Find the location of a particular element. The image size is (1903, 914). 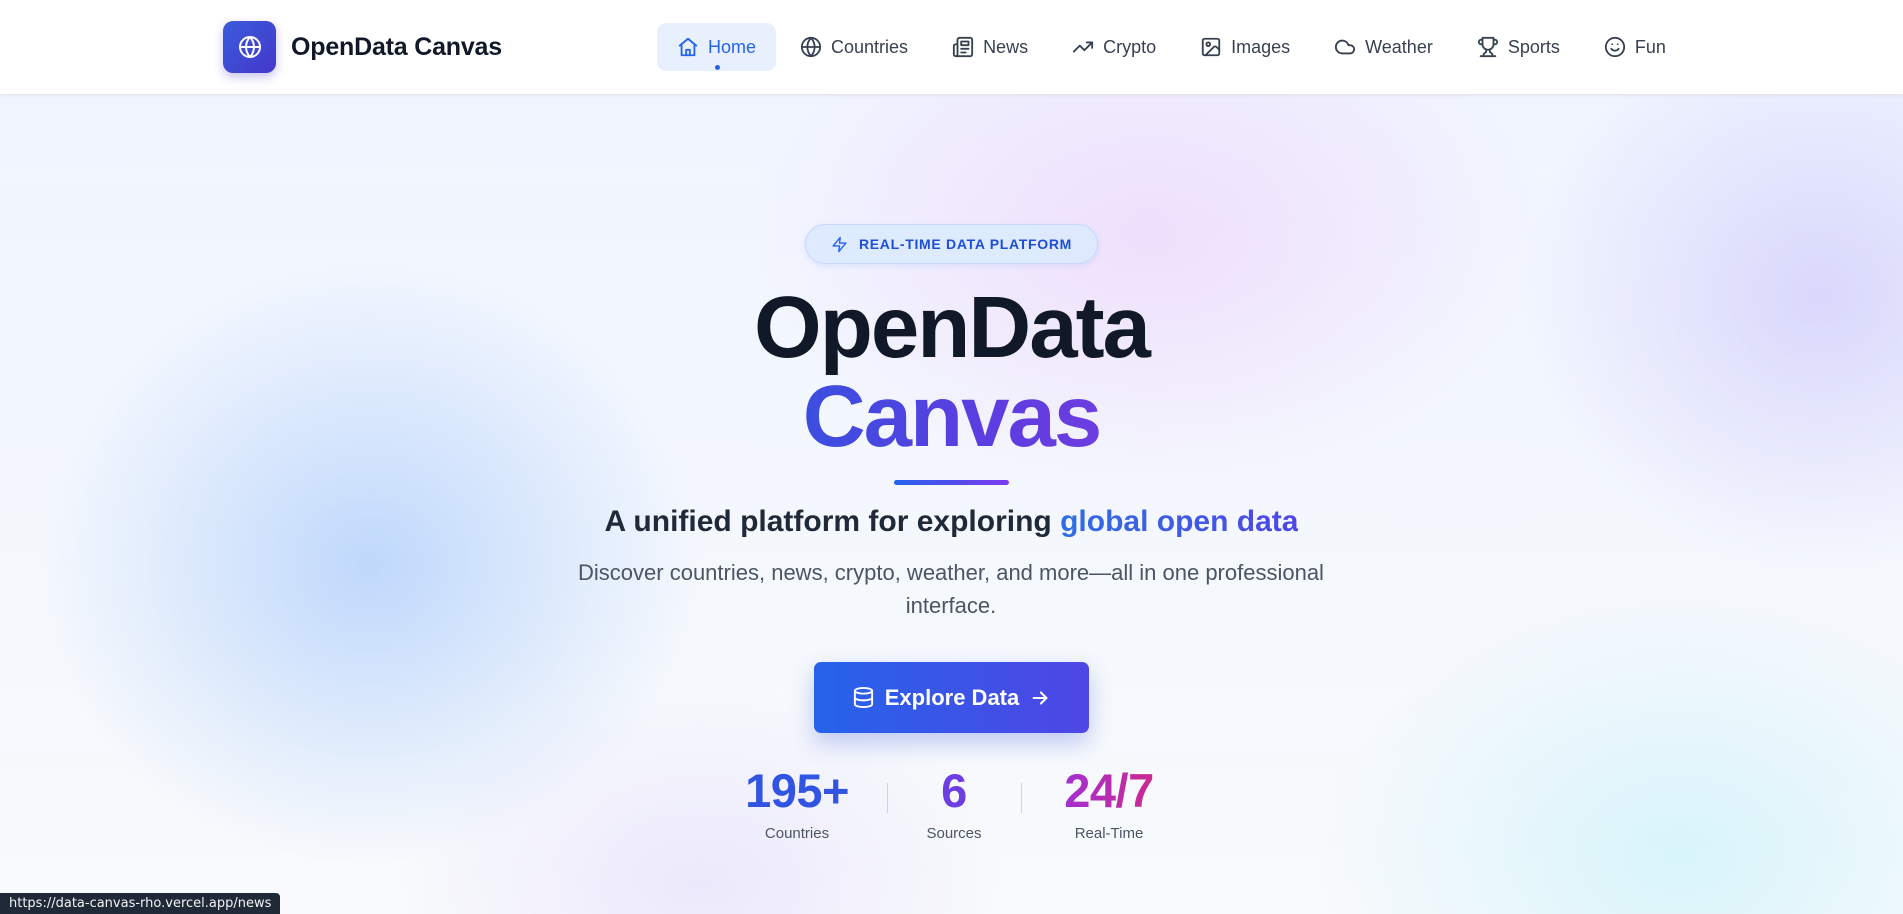

nav-item-label: Fun is located at coordinates (1650, 46).